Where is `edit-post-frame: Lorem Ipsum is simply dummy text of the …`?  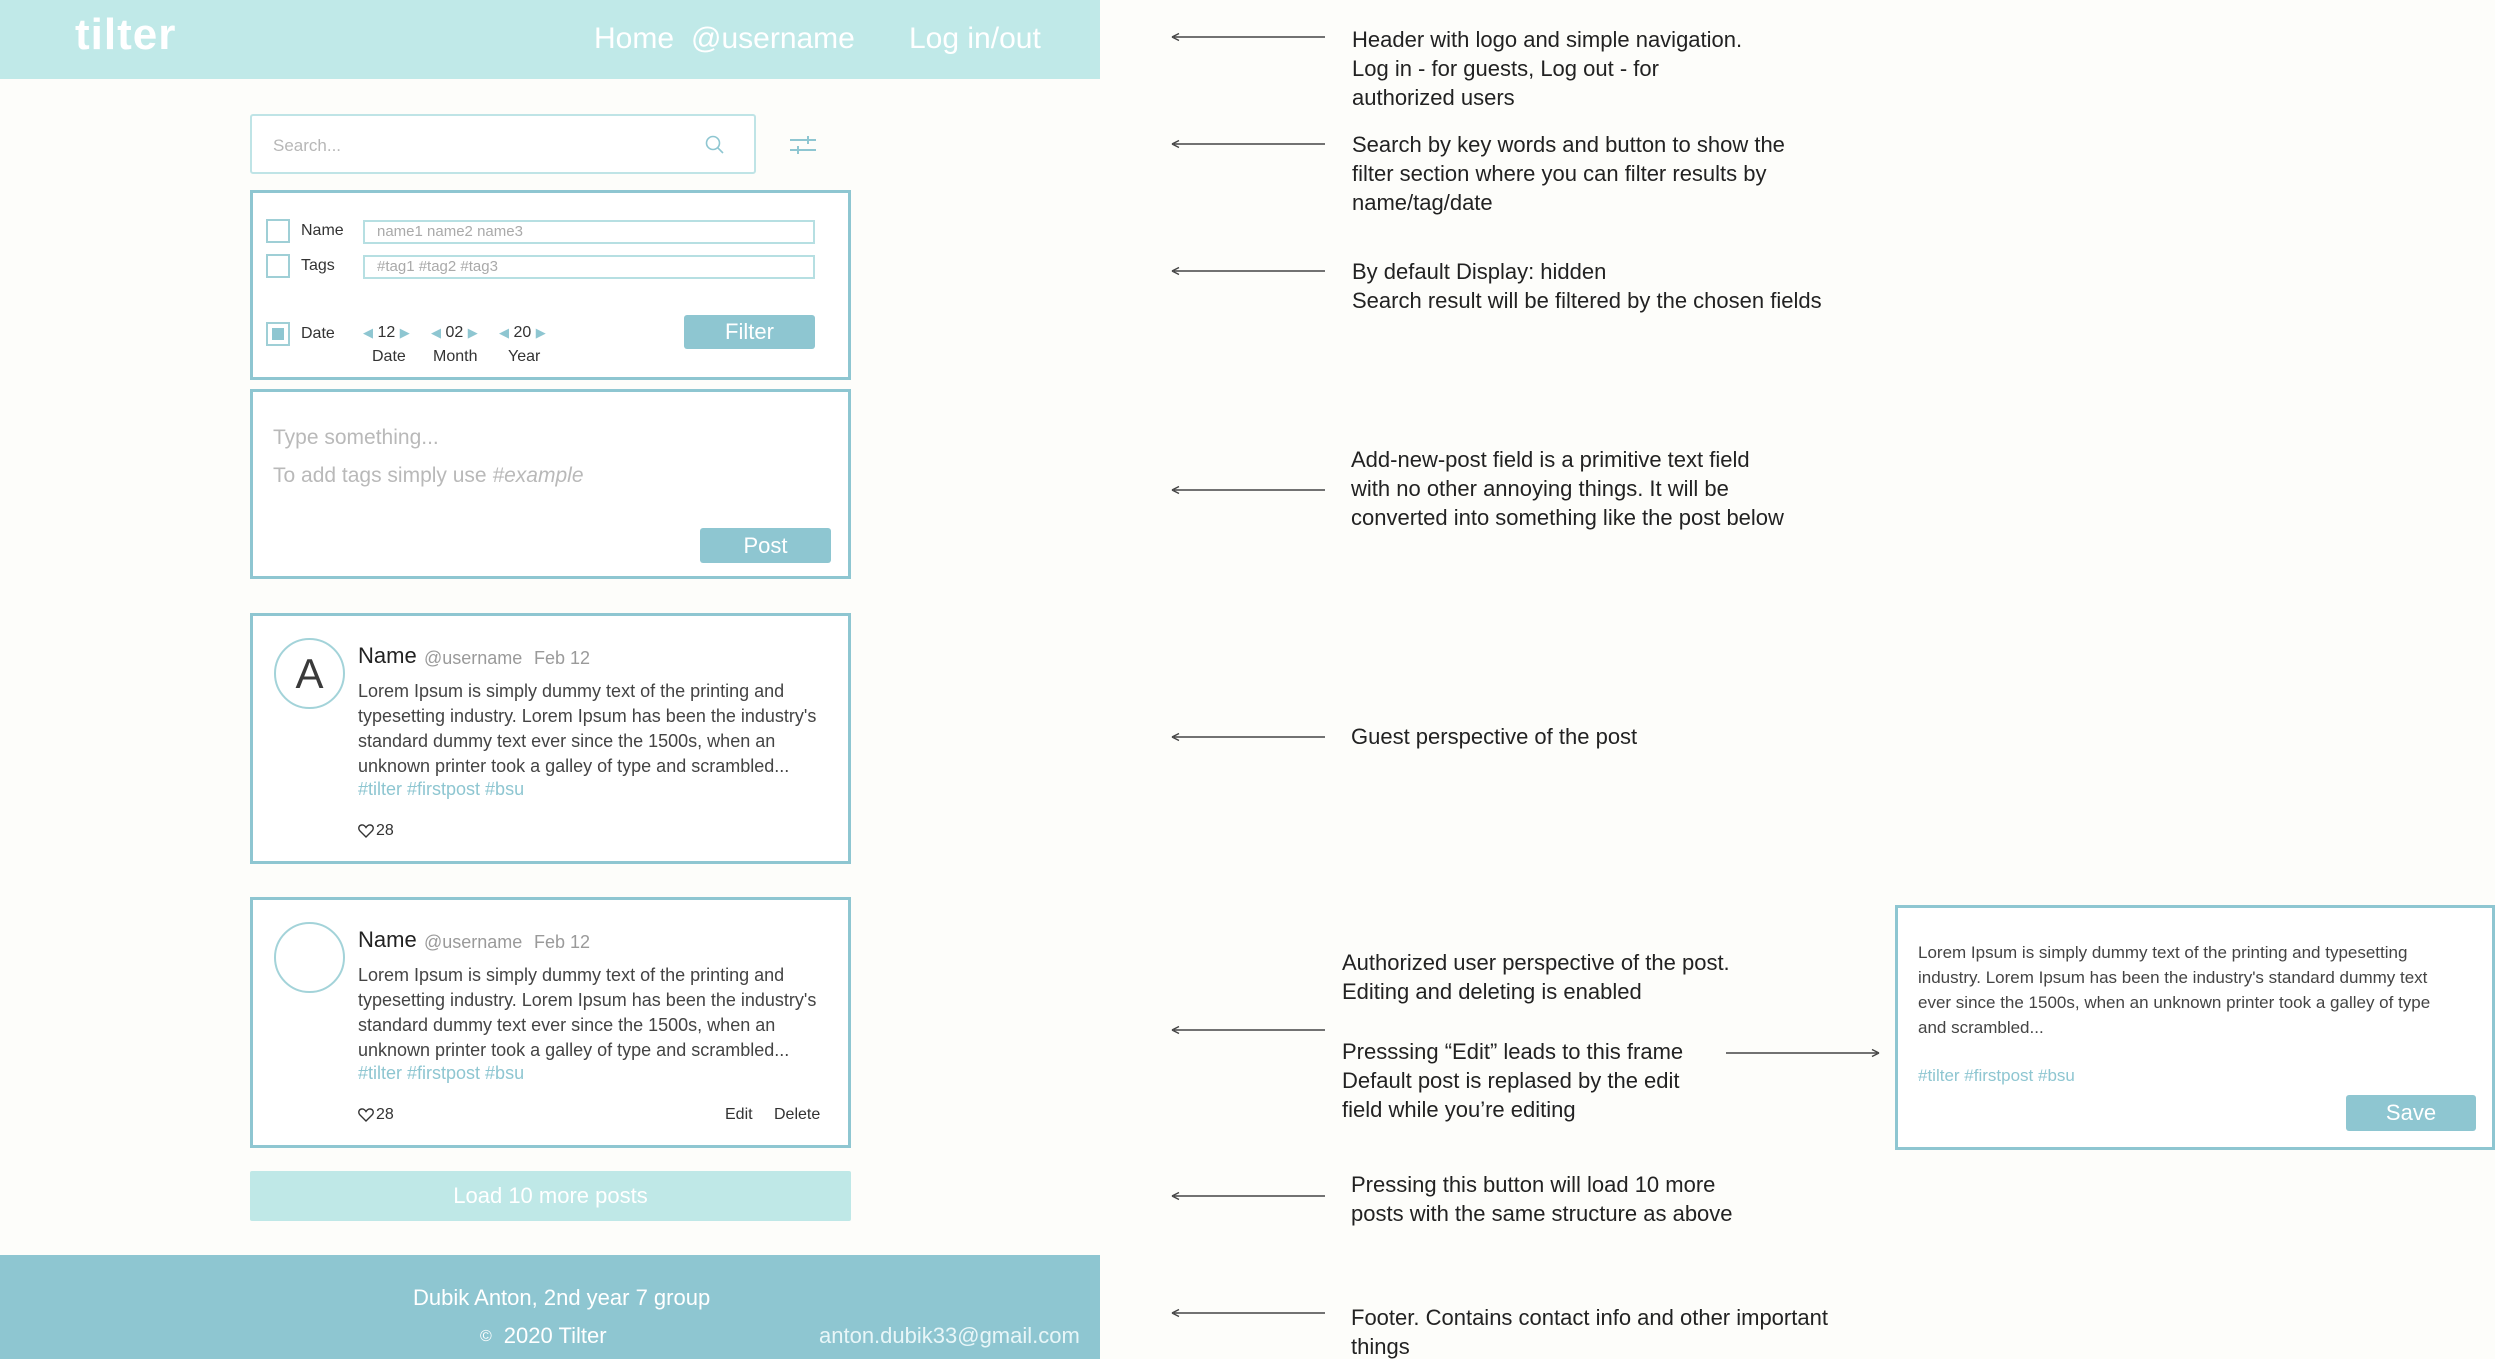 edit-post-frame: Lorem Ipsum is simply dummy text of the … is located at coordinates (2195, 1027).